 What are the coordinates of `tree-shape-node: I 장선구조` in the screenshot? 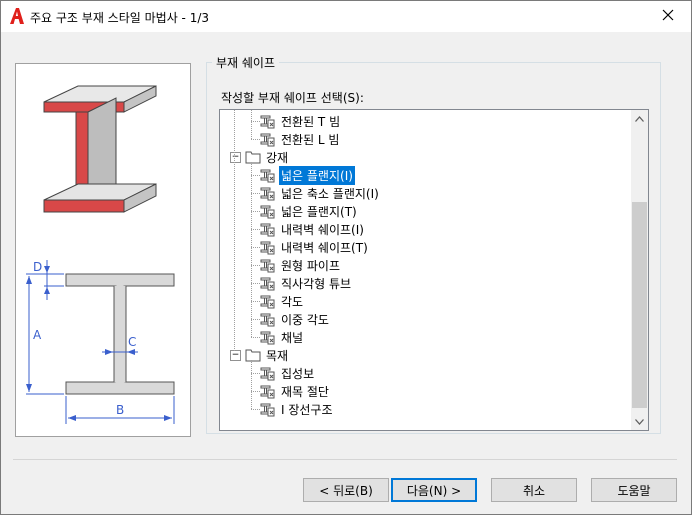 It's located at (297, 409).